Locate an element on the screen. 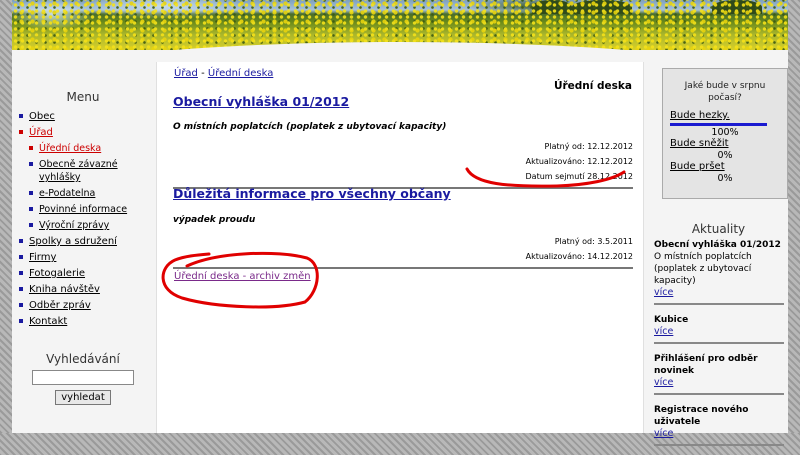 The width and height of the screenshot is (800, 455). menu-item-link: Kniha návštěv is located at coordinates (64, 289).